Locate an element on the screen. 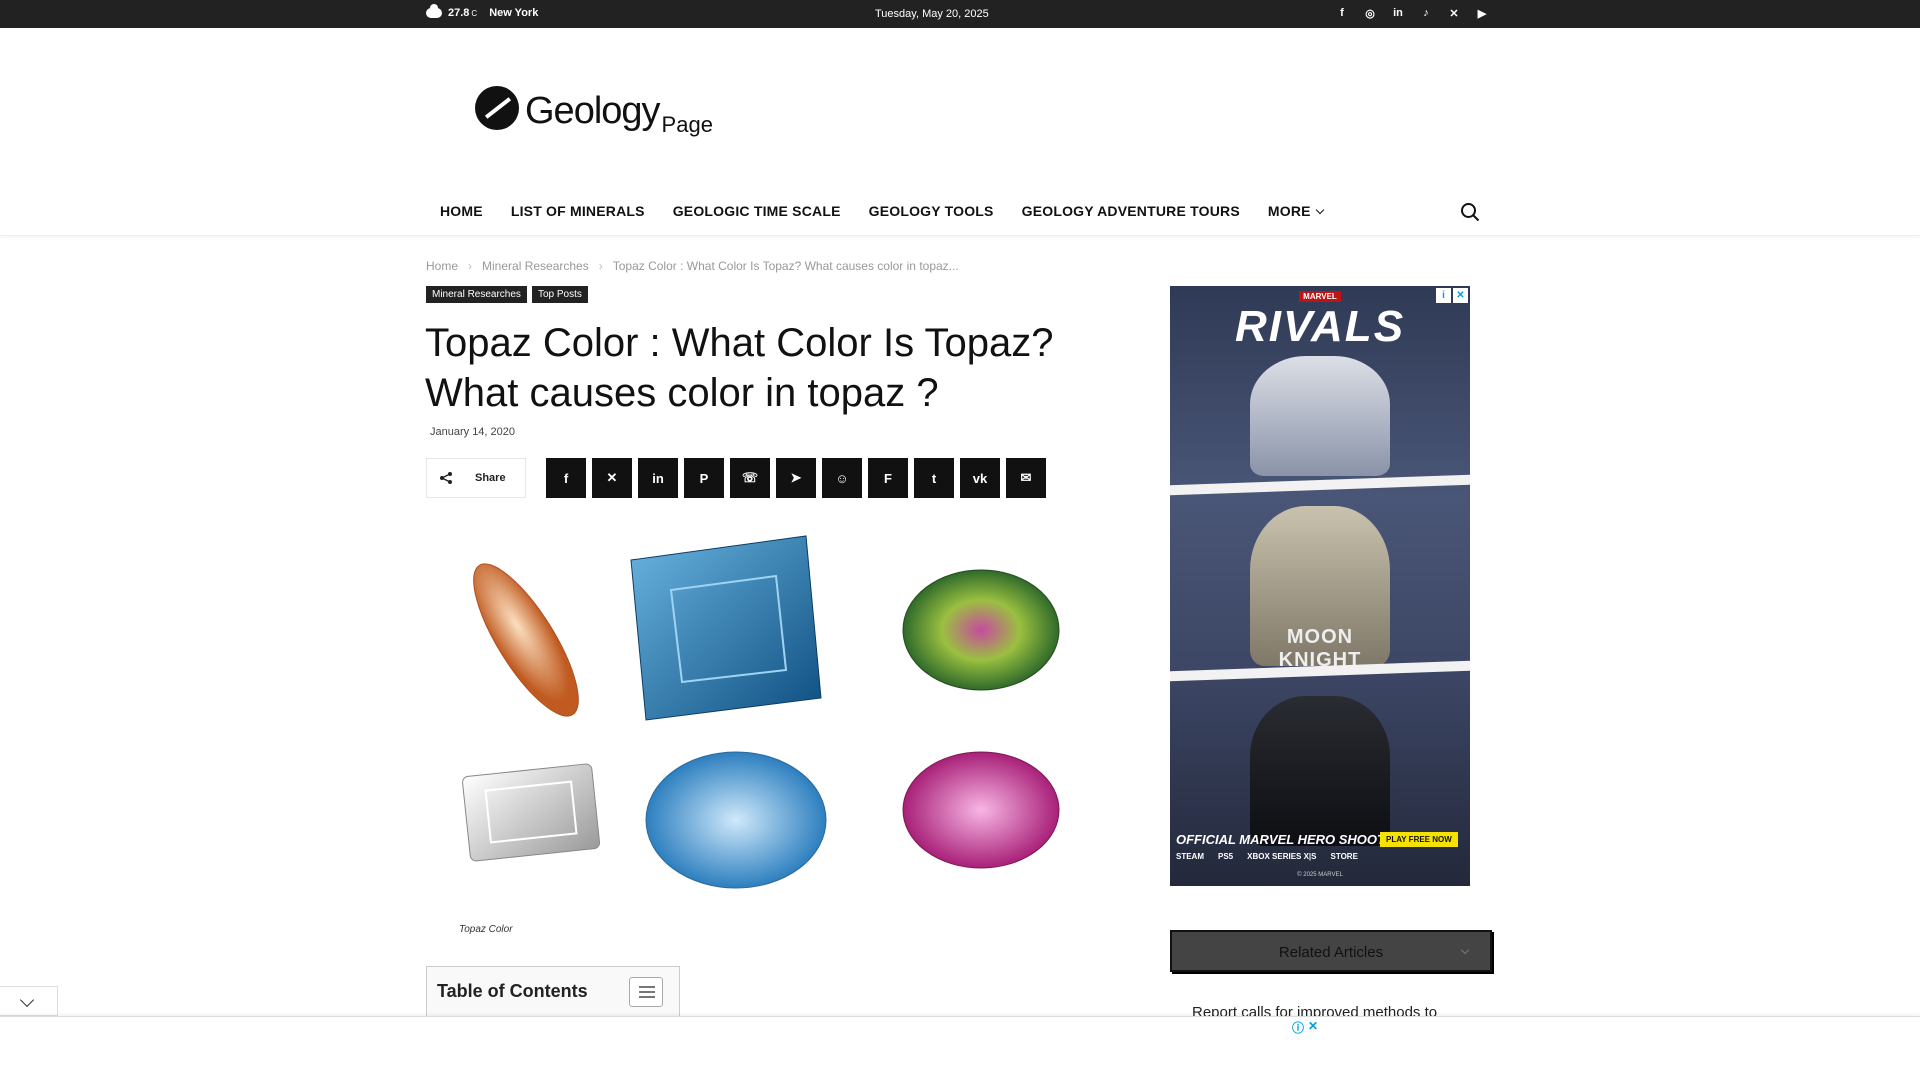 This screenshot has height=1080, width=1920. featured-image is located at coordinates (761, 712).